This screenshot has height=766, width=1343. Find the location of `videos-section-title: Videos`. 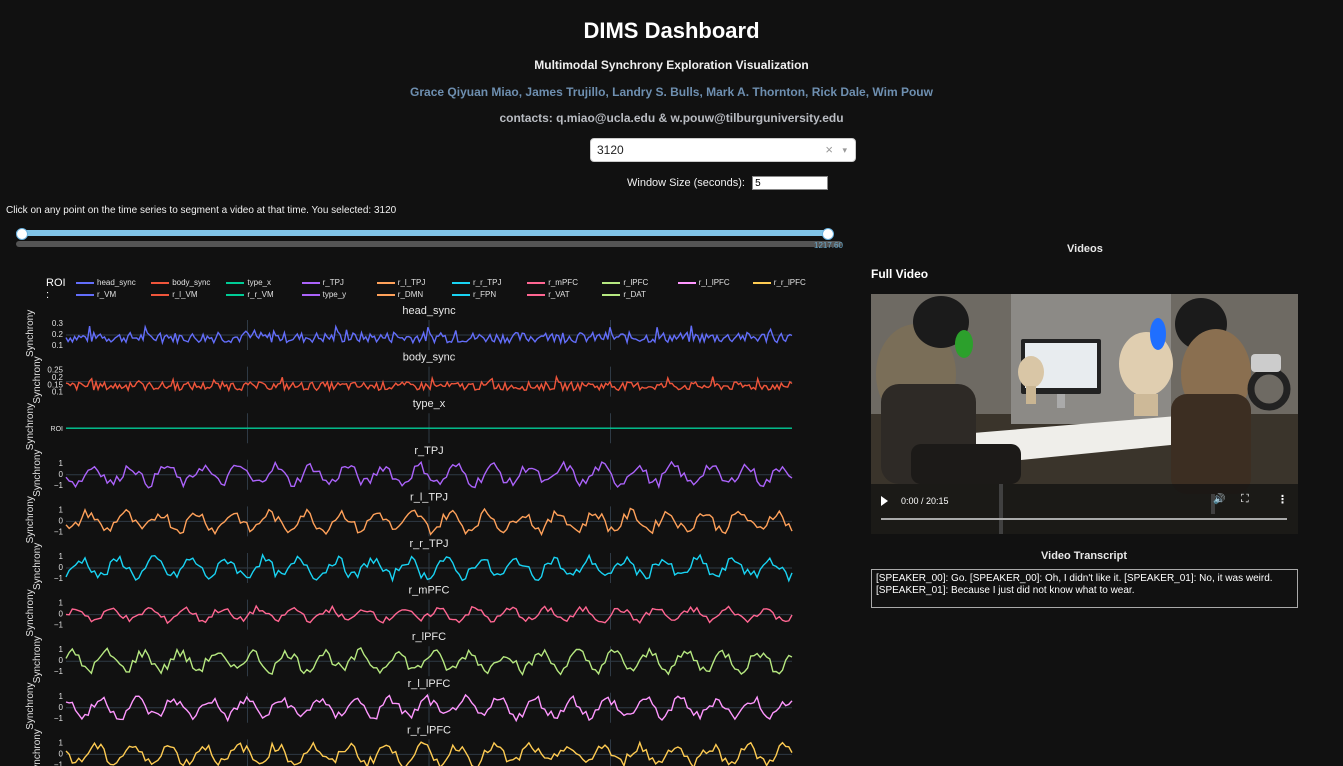

videos-section-title: Videos is located at coordinates (1085, 249).